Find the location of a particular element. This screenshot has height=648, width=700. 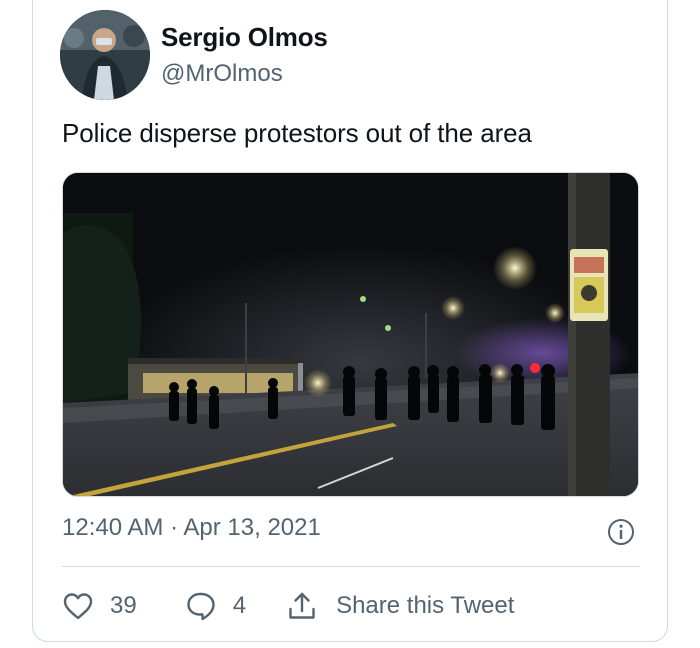

tweet-timestamp: 12:40 AM · Apr 13, 2021 is located at coordinates (191, 528).